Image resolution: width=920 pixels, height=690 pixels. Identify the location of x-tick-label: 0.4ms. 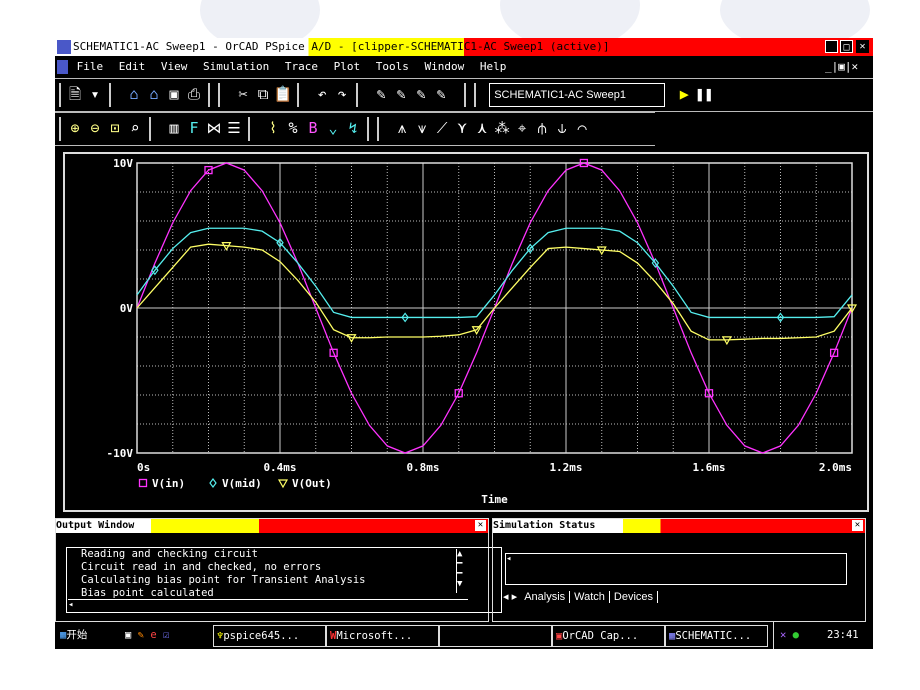
(279, 467).